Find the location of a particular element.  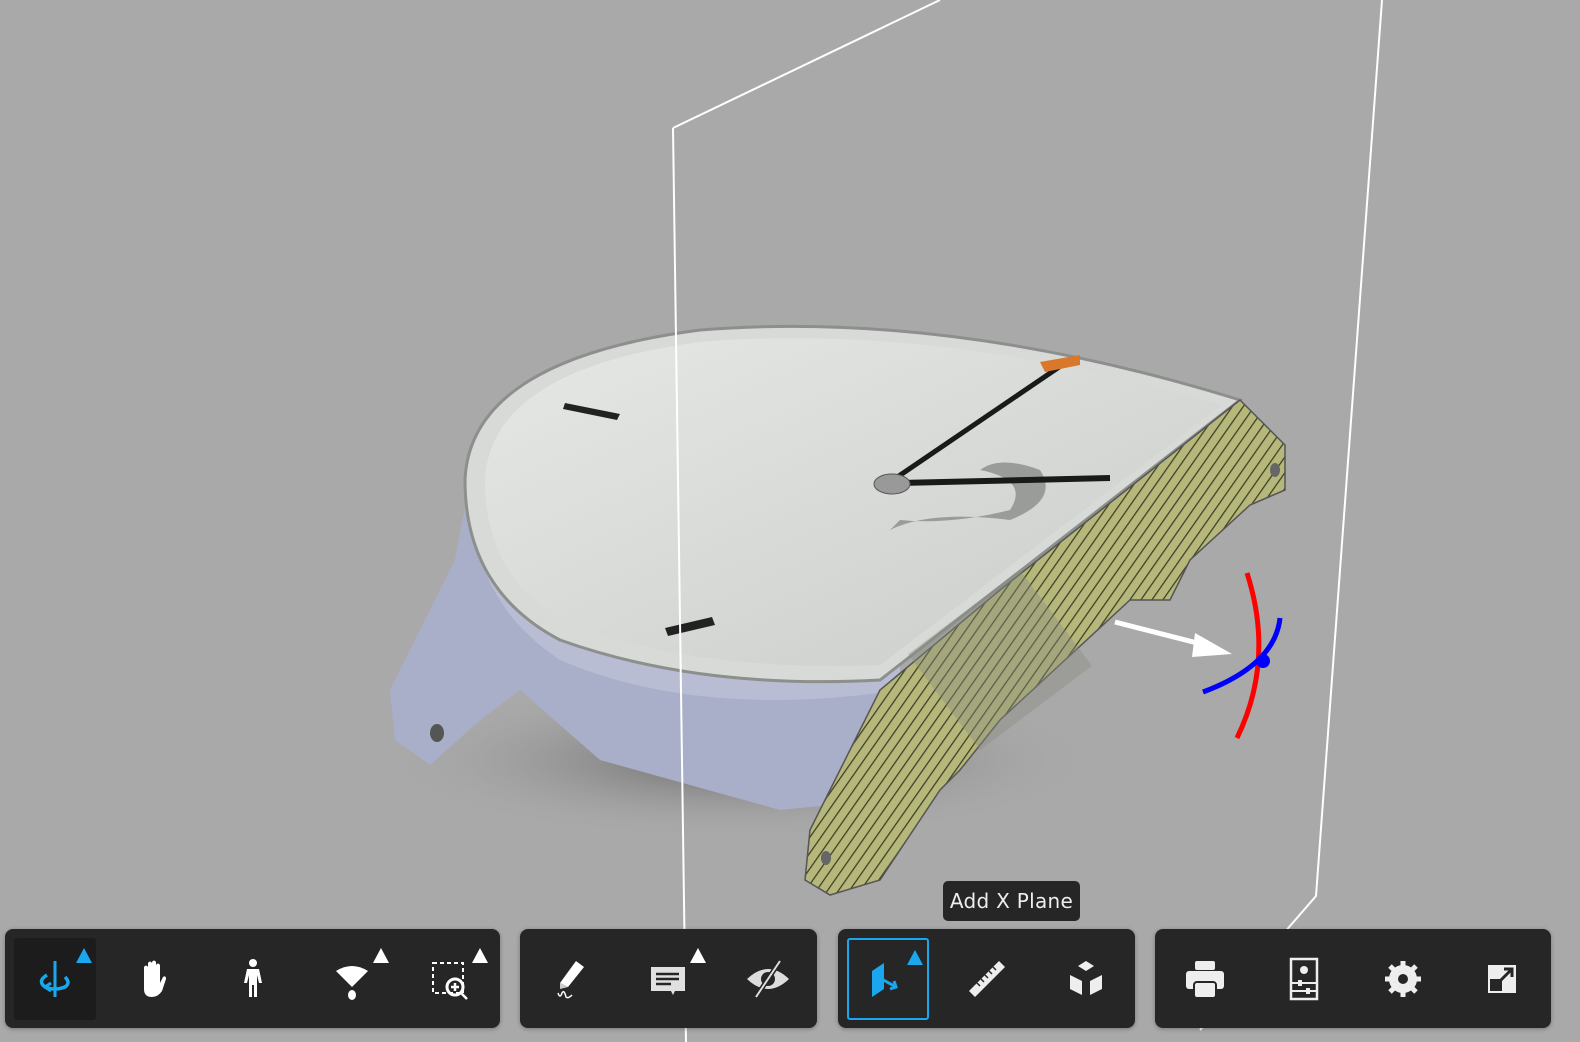

section-analysis-button is located at coordinates (887, 978).